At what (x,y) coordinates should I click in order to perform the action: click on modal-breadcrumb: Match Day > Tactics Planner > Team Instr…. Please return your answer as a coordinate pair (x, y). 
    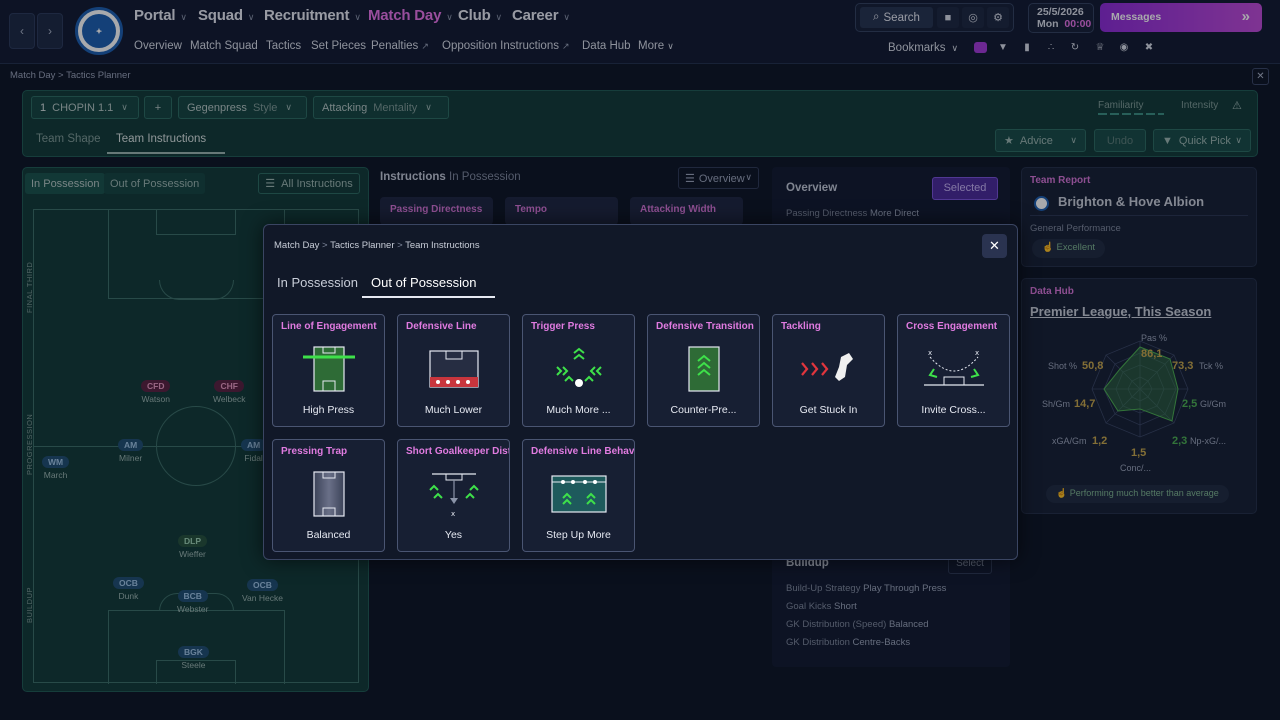
    Looking at the image, I should click on (377, 245).